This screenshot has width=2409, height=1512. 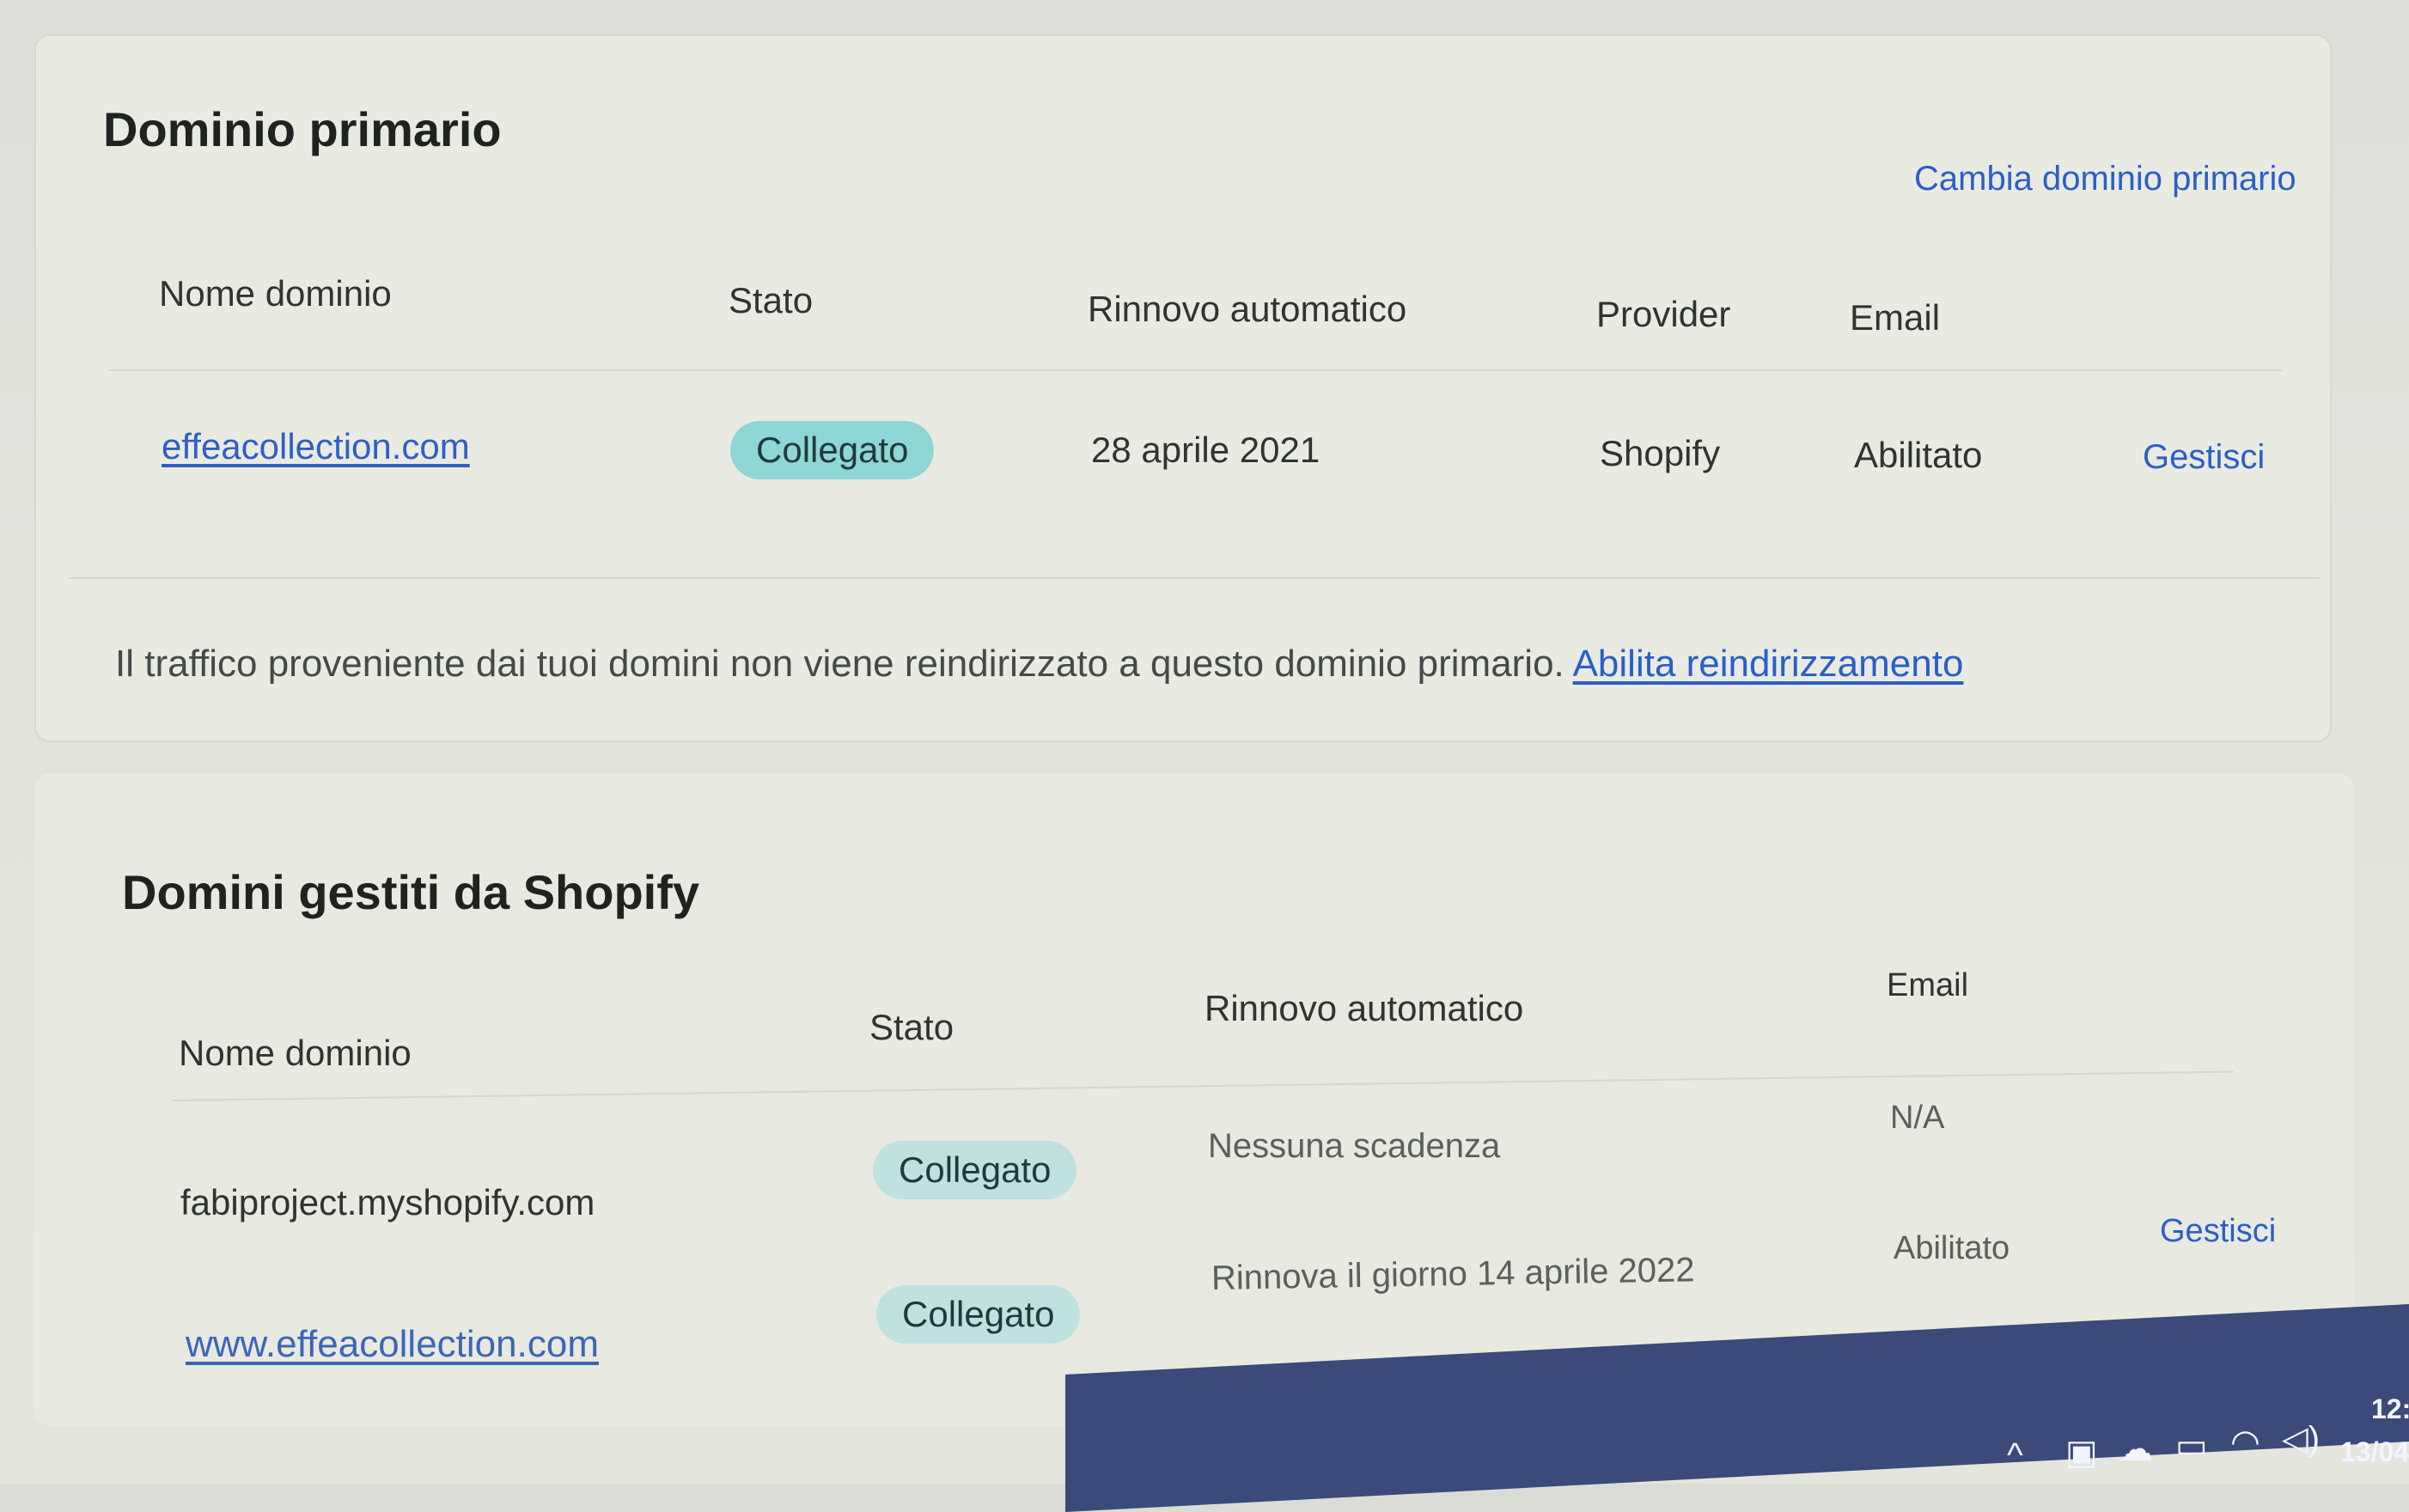 I want to click on clock-date: 13/04/, so click(x=2374, y=1452).